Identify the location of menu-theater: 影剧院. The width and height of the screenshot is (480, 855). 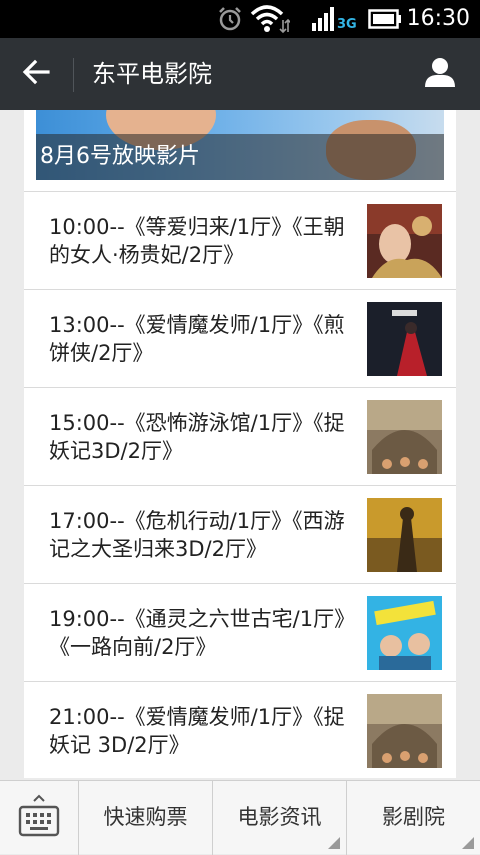
(413, 818).